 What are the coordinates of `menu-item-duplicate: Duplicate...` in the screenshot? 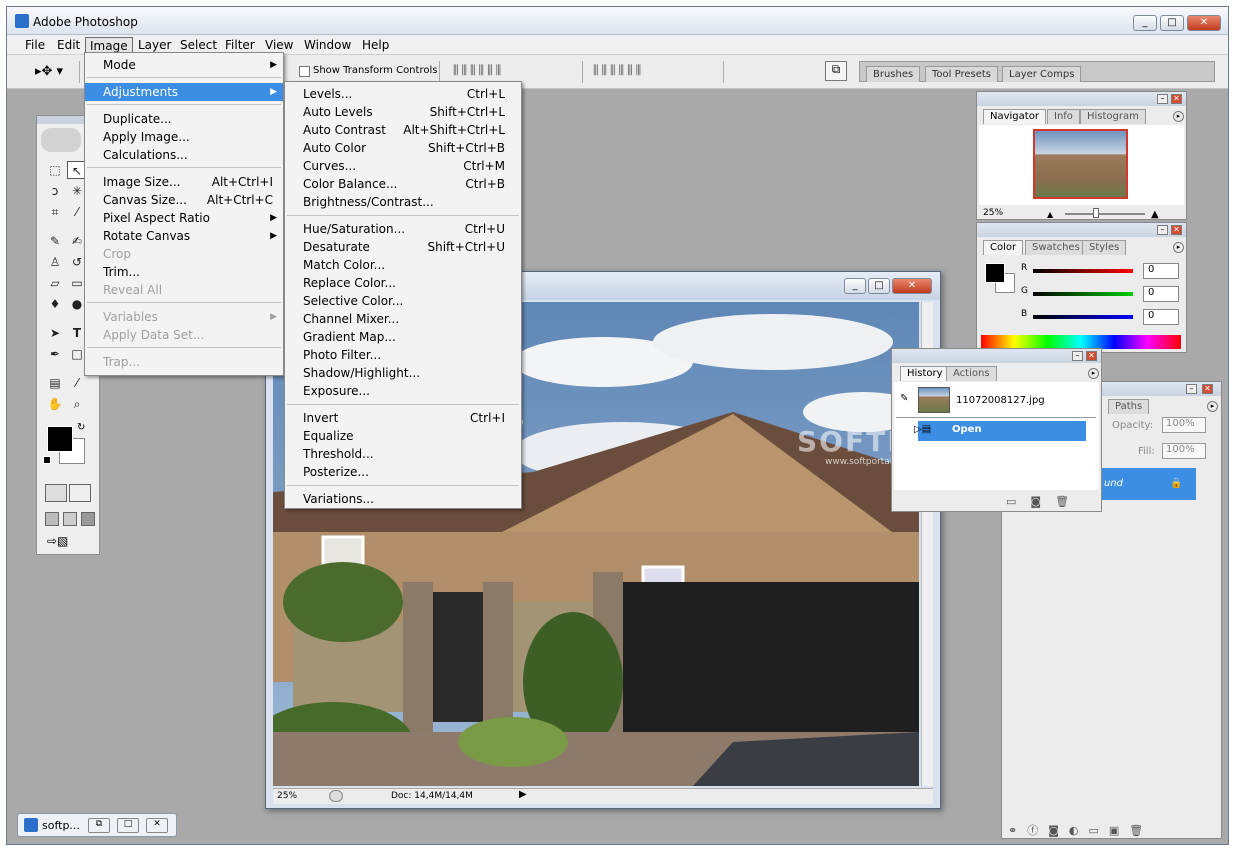 It's located at (184, 119).